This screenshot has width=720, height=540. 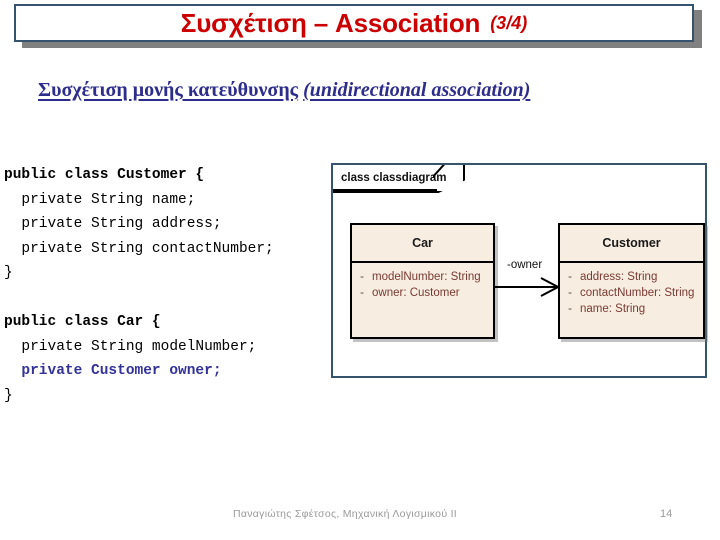 What do you see at coordinates (426, 277) in the screenshot?
I see `uml-attribute-text: modelNumber: String` at bounding box center [426, 277].